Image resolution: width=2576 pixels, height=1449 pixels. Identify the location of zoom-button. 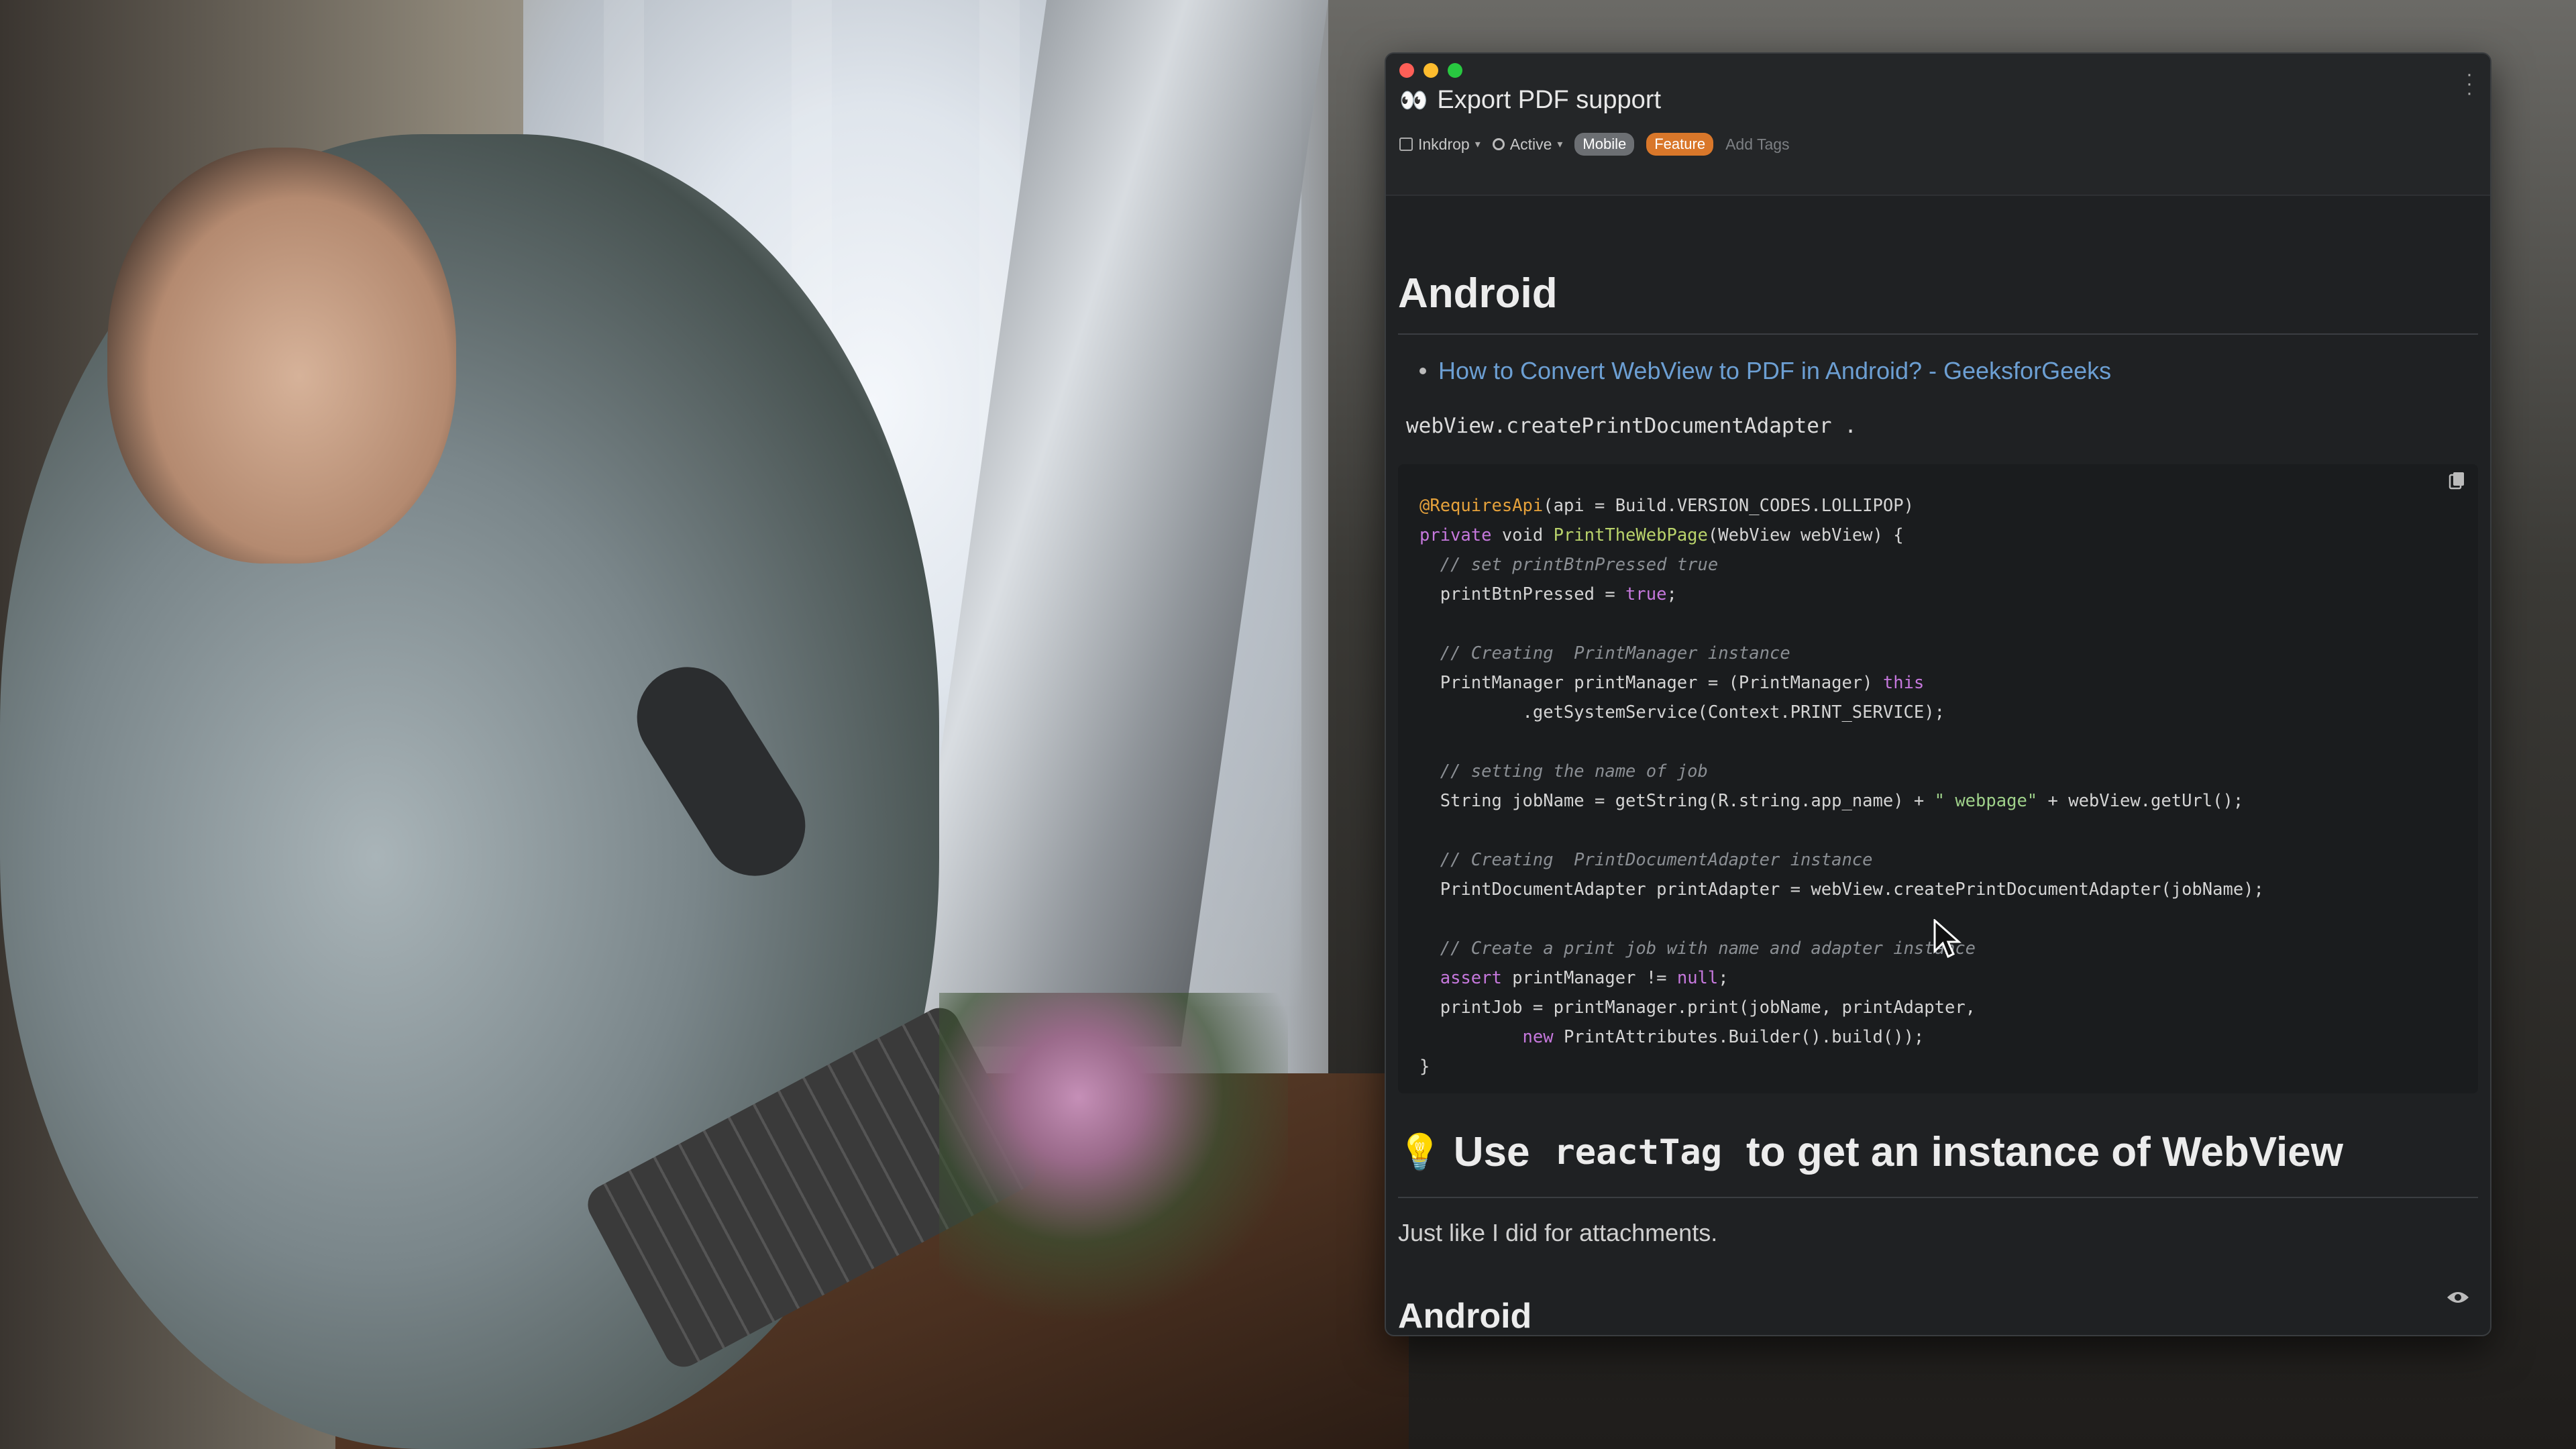
(1455, 70).